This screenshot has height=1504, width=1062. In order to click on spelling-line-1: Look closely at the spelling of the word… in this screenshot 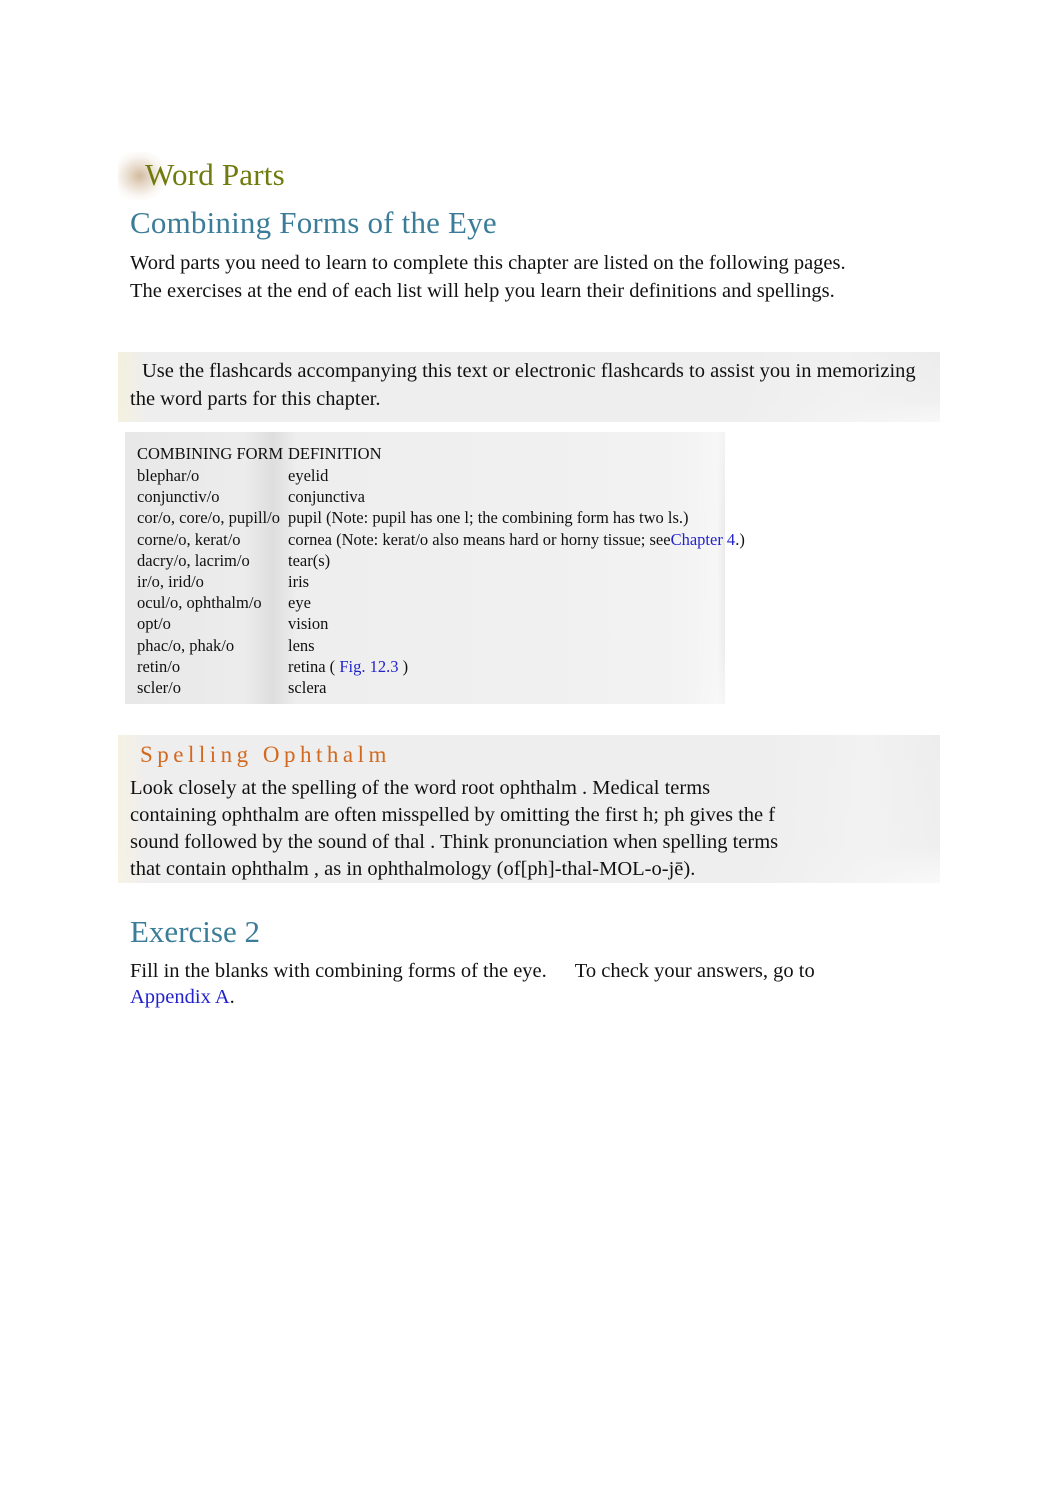, I will do `click(420, 788)`.